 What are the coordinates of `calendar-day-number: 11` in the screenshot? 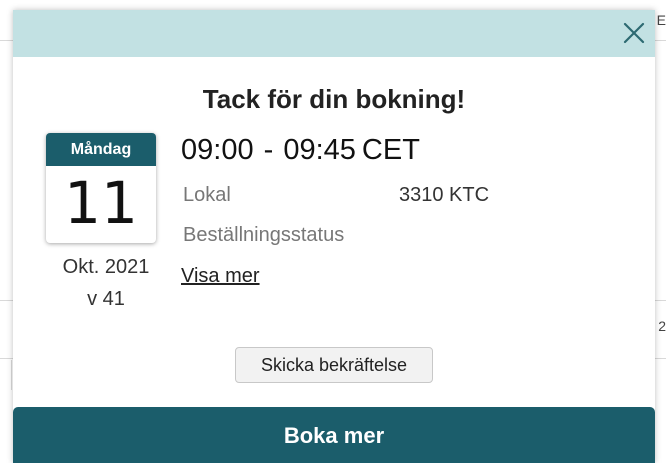 It's located at (101, 203).